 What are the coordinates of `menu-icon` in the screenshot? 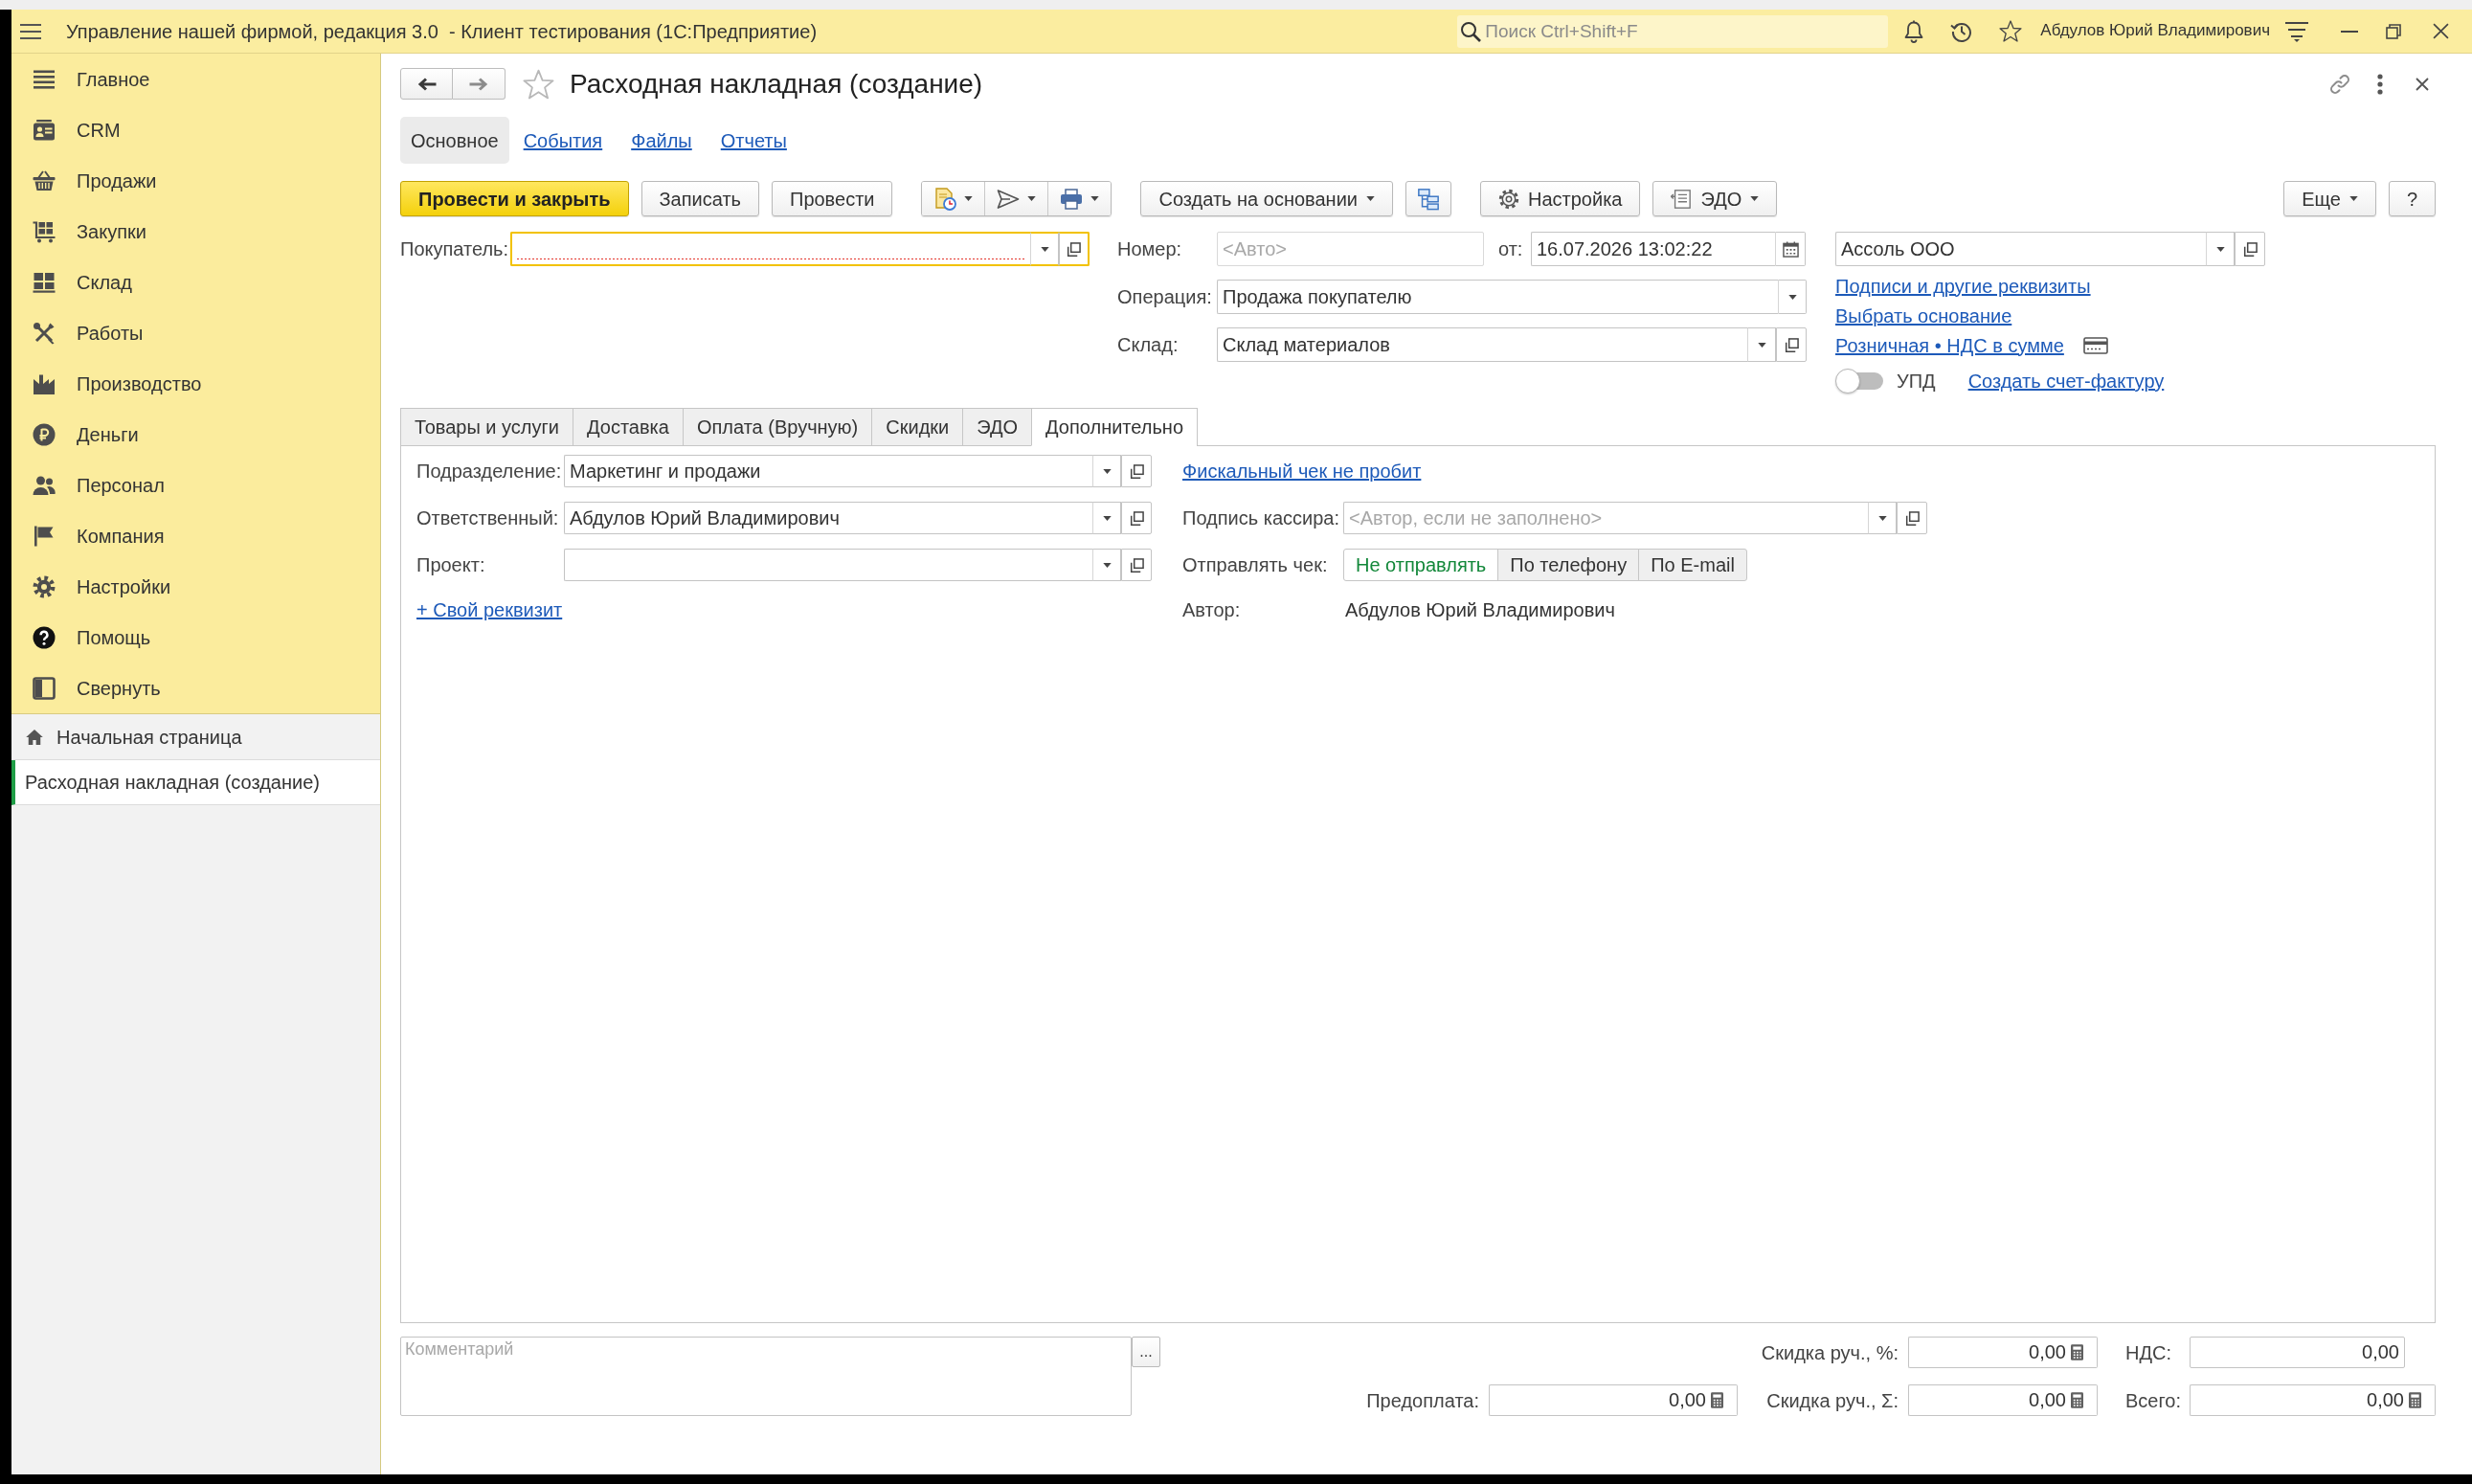 It's located at (30, 31).